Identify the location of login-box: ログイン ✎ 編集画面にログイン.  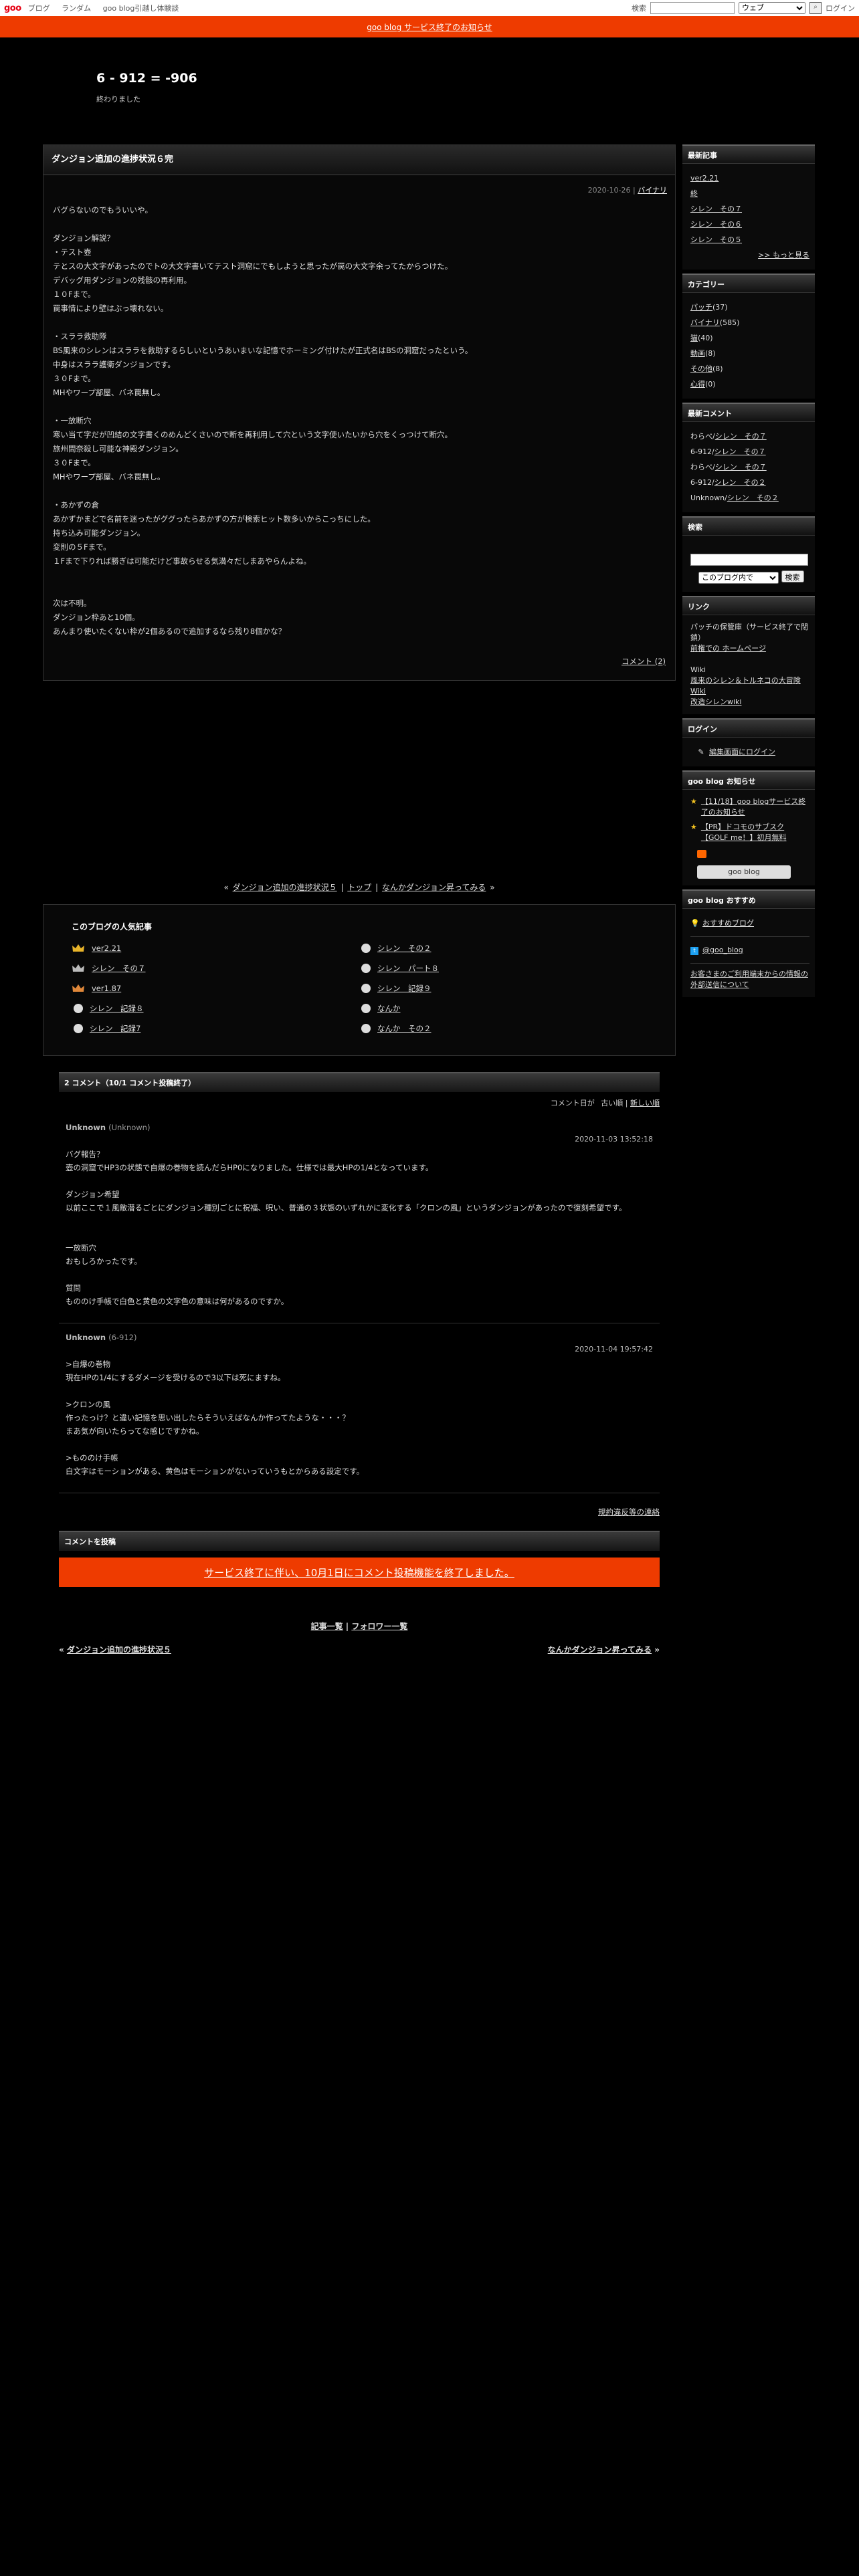
(748, 742).